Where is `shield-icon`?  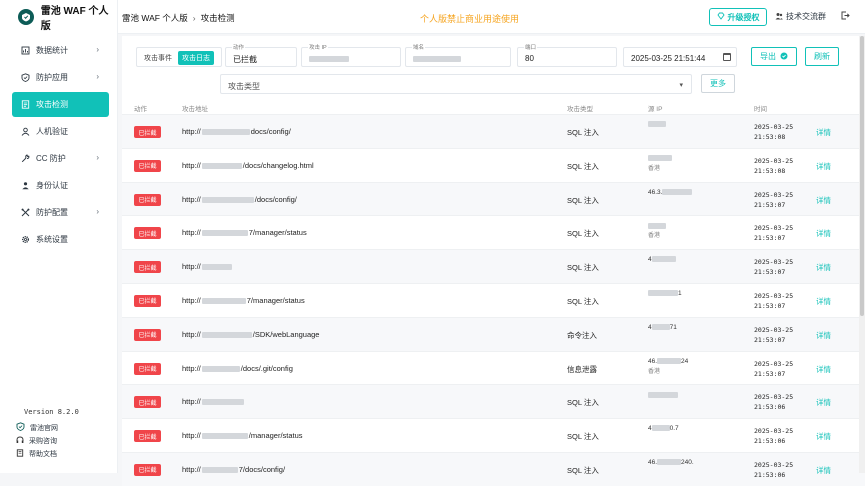
shield-icon is located at coordinates (20, 427).